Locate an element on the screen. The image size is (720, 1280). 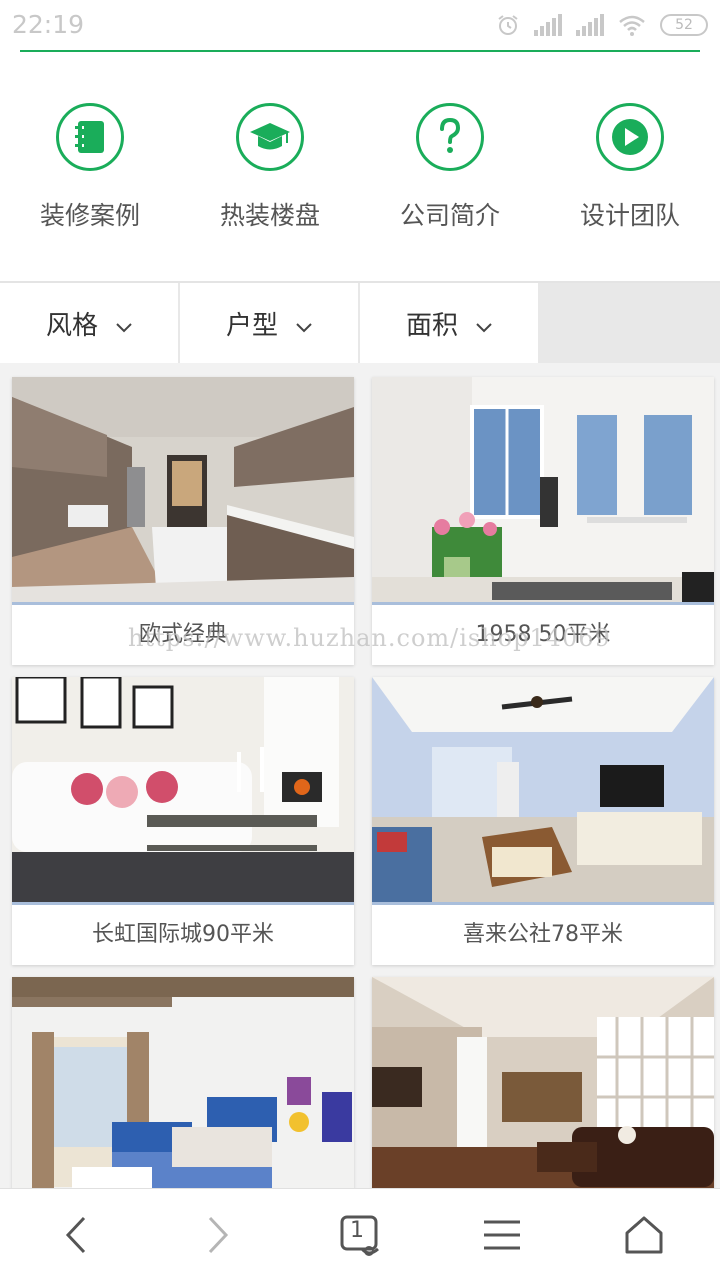
status-icons: 52 is located at coordinates (602, 25).